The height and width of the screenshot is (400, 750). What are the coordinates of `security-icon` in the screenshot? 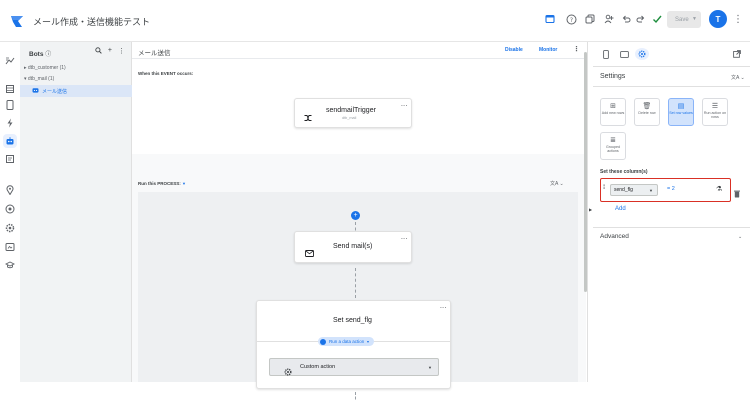 It's located at (10, 209).